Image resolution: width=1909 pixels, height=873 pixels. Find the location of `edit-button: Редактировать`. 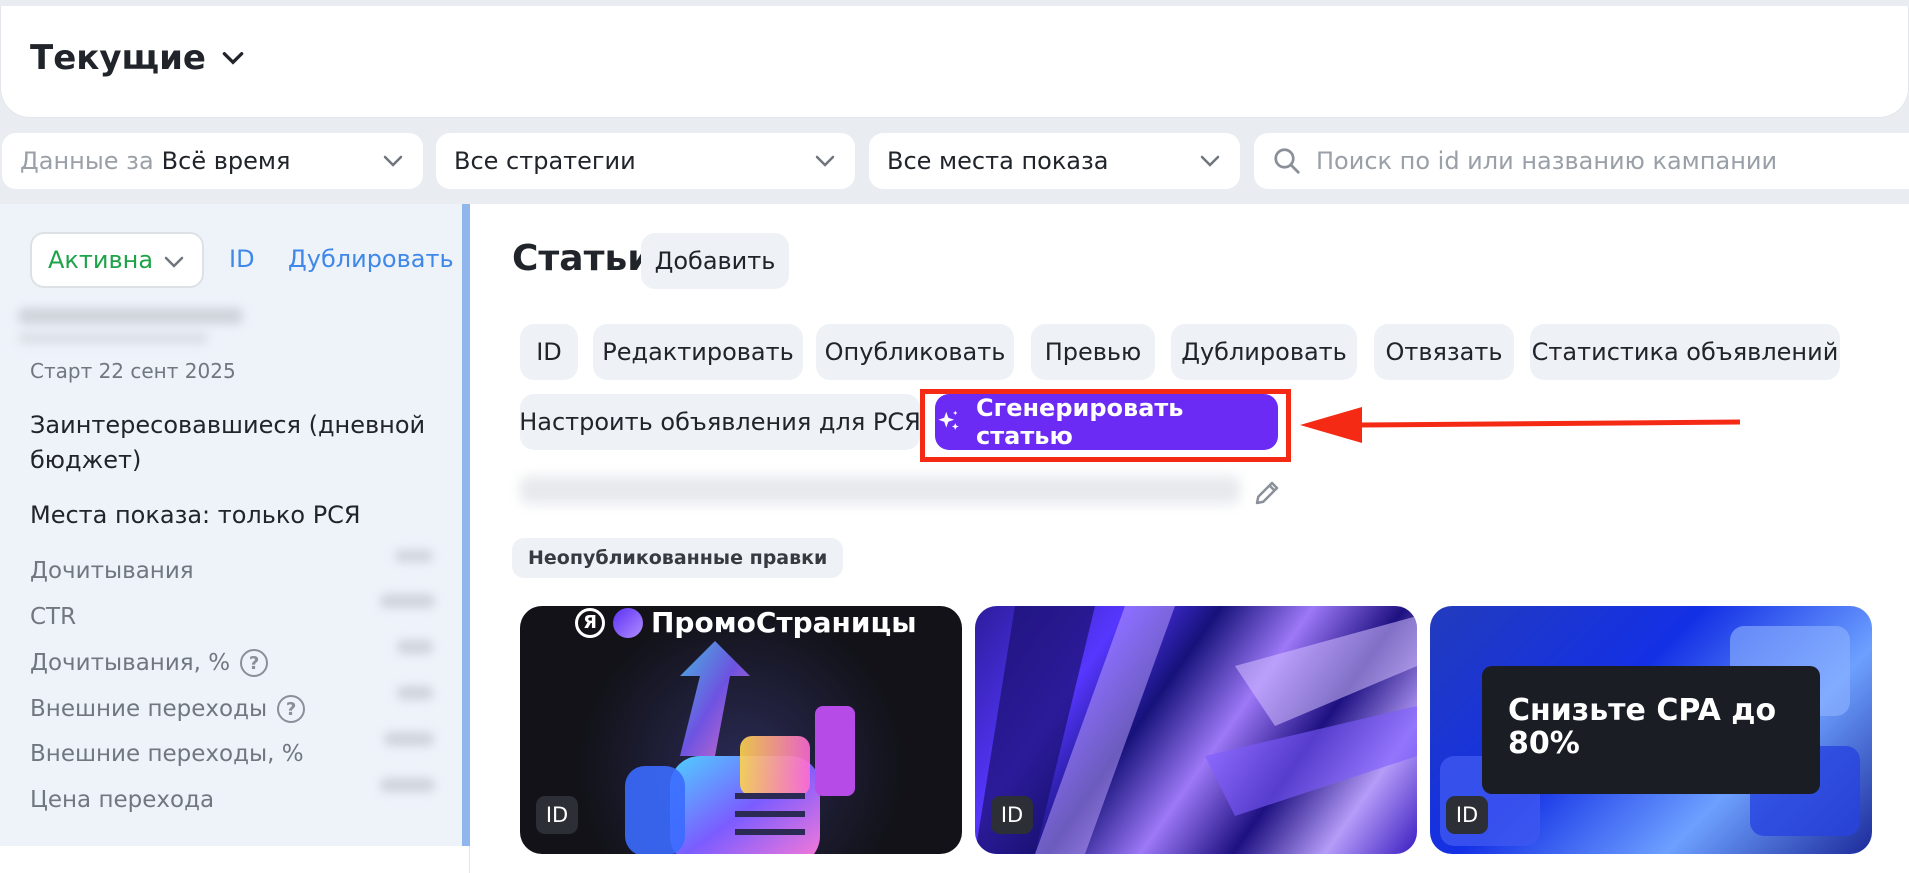

edit-button: Редактировать is located at coordinates (698, 352).